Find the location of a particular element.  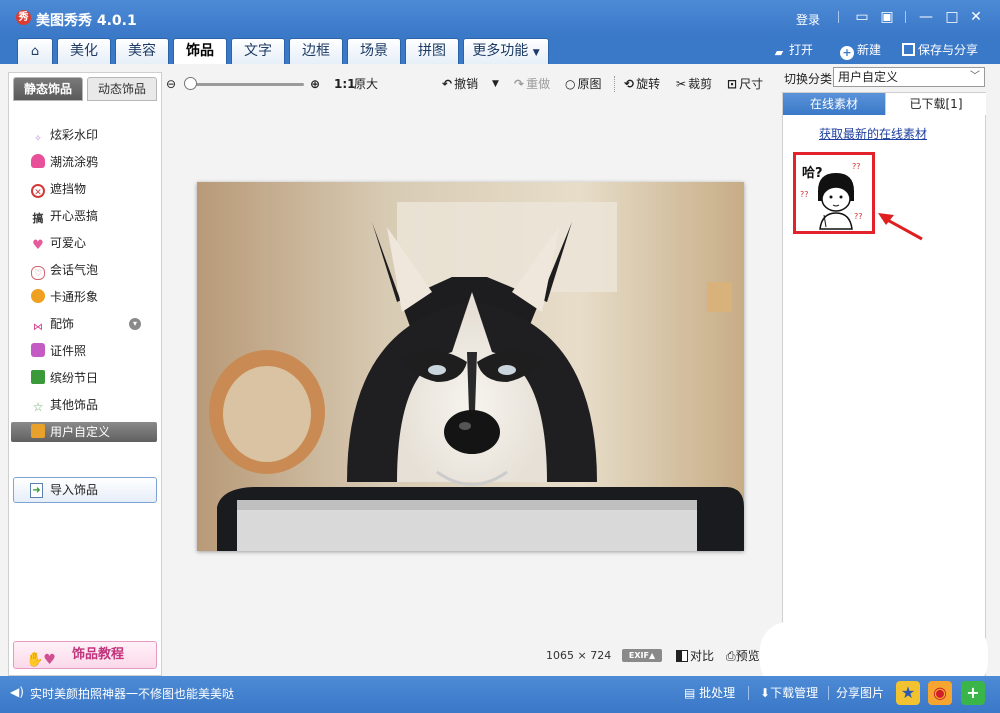

tab-scene: 场景 is located at coordinates (374, 51).